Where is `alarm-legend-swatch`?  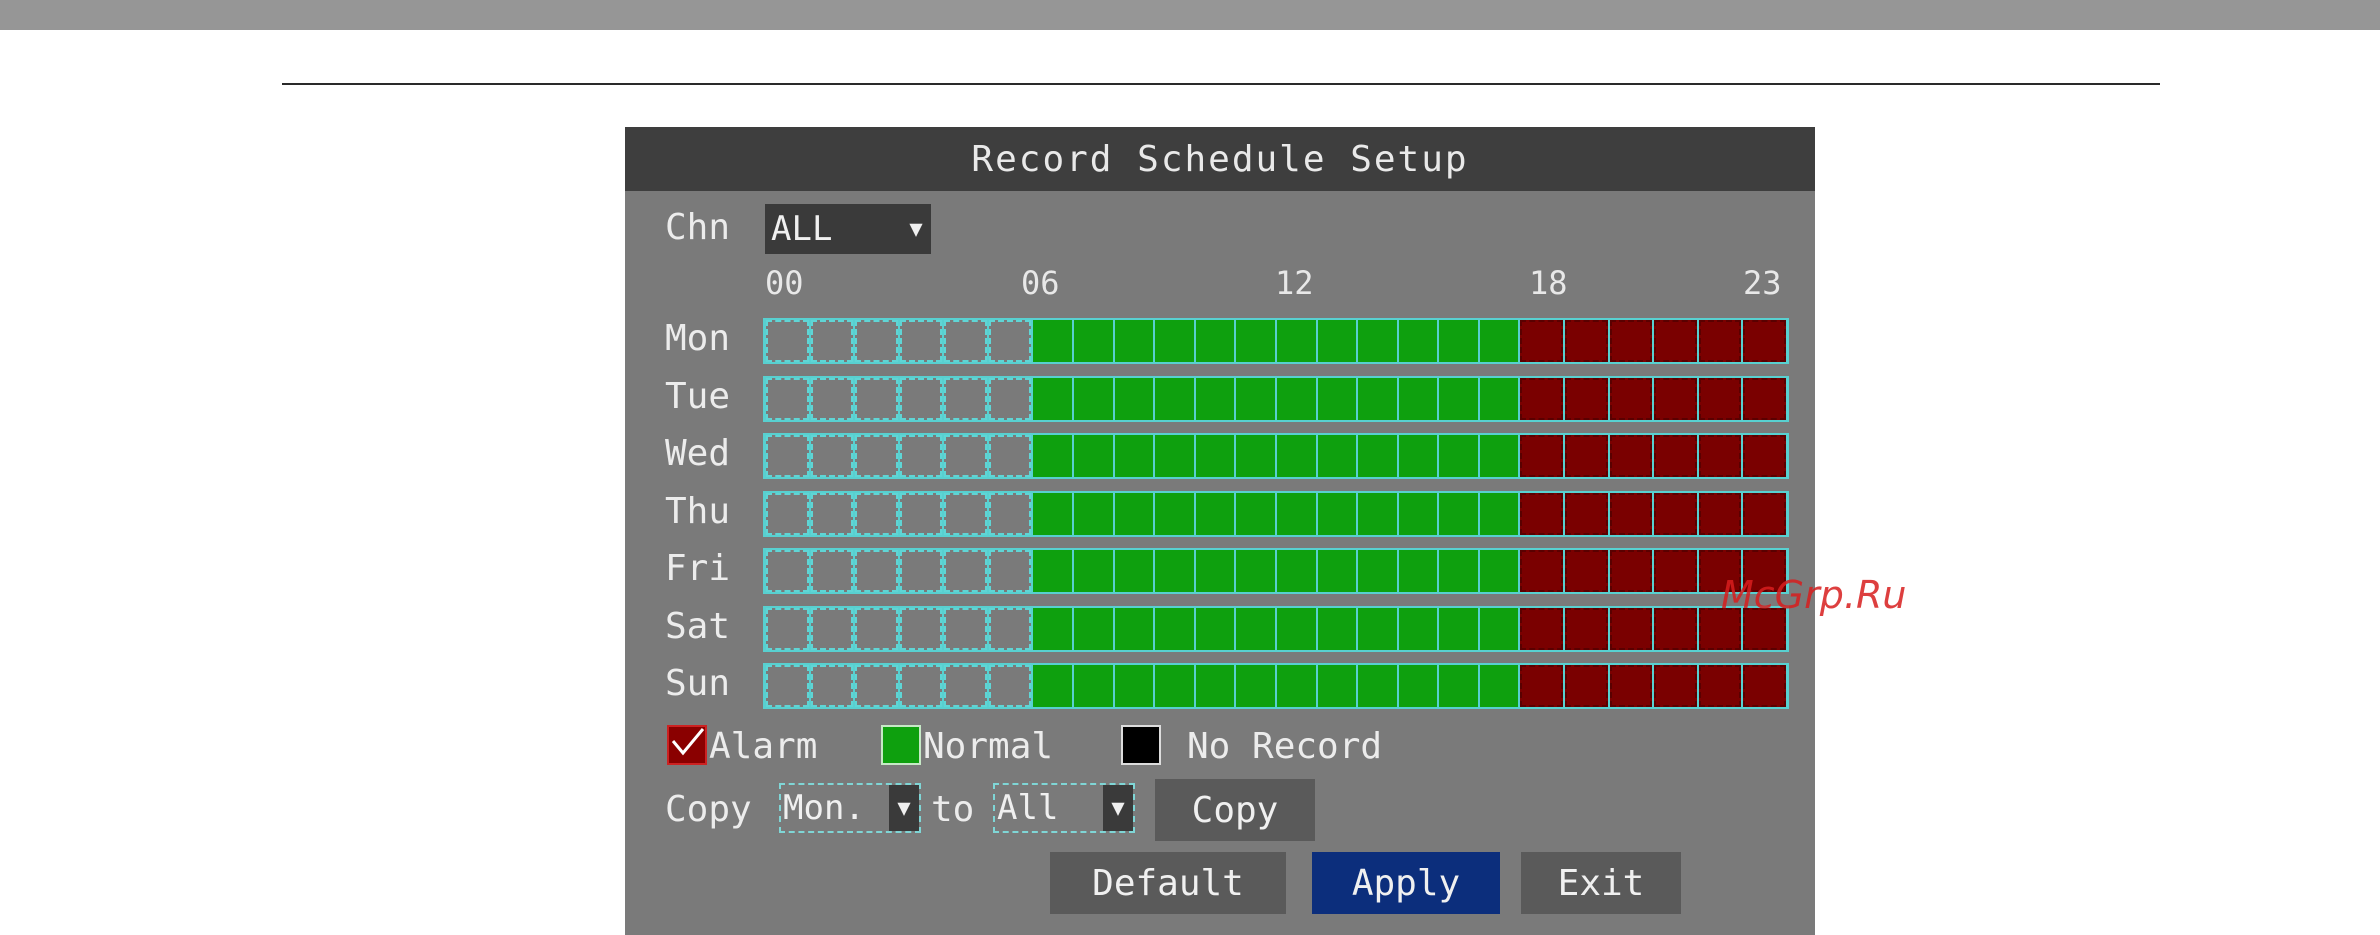
alarm-legend-swatch is located at coordinates (687, 745).